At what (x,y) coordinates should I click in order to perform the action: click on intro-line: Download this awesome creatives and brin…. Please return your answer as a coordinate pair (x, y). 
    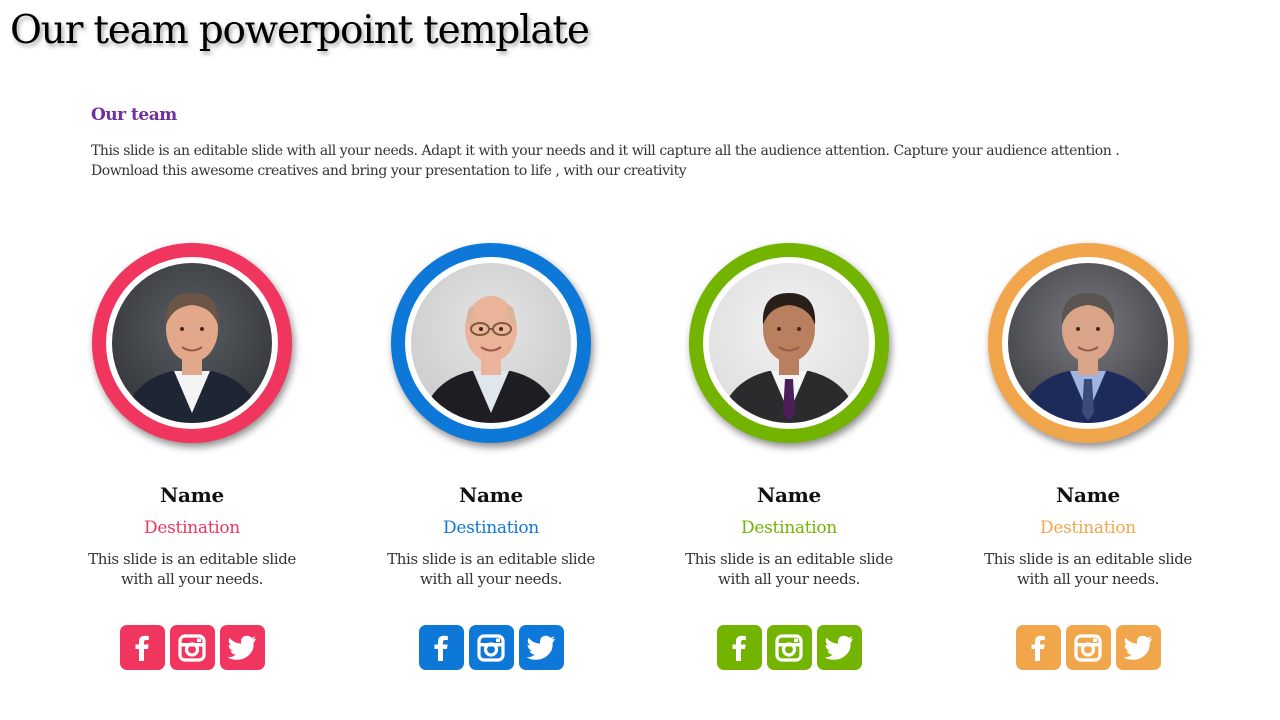
    Looking at the image, I should click on (389, 171).